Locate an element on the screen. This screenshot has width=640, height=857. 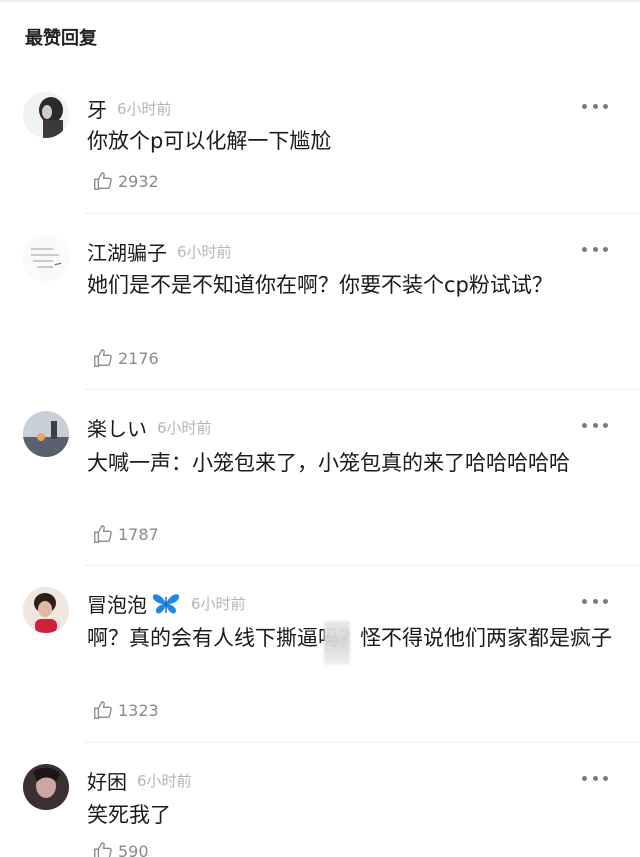
comment-text: 她们是不是不知道你在啊？你要不装个cp粉试试？ is located at coordinates (320, 285).